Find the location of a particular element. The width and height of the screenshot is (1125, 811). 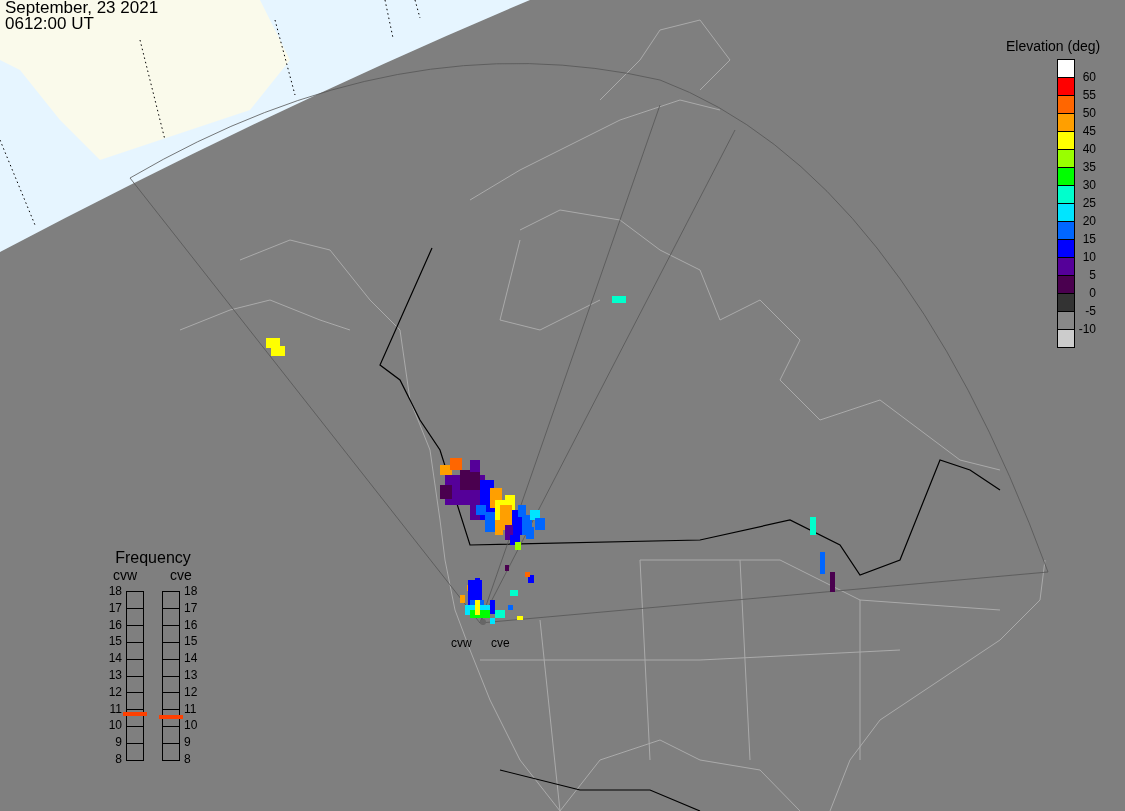

site-label: cve is located at coordinates (500, 643).